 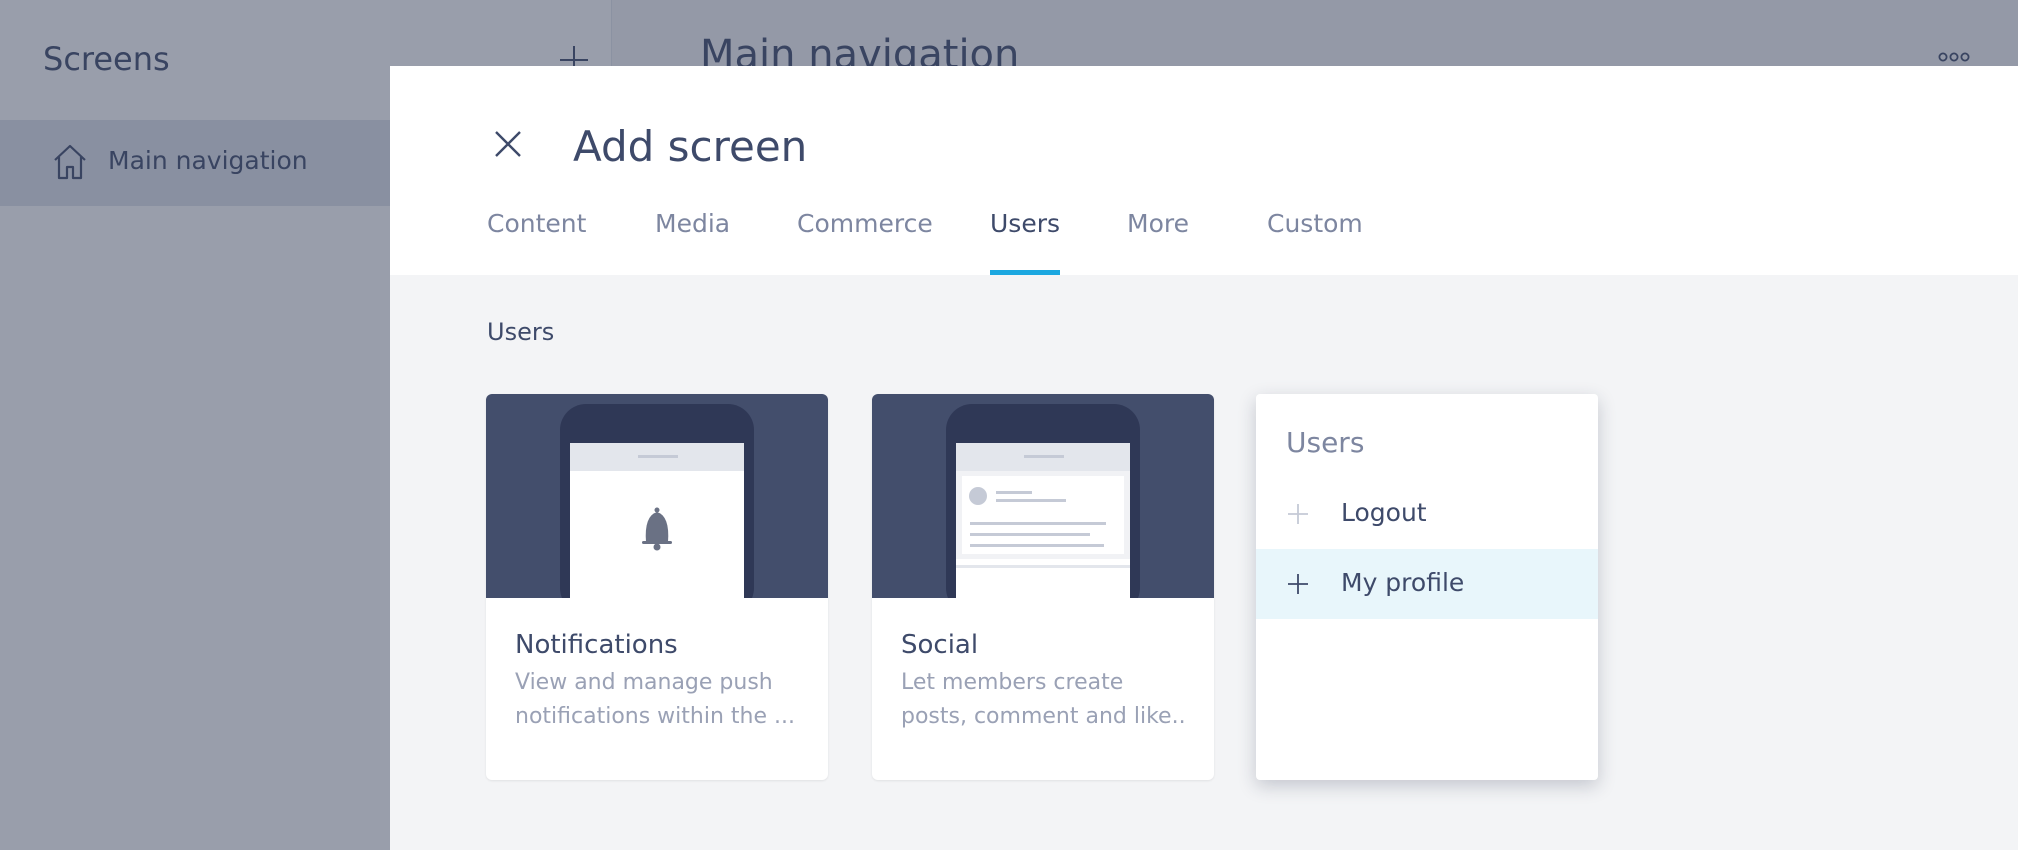 I want to click on phone-social-illustration, so click(x=1043, y=501).